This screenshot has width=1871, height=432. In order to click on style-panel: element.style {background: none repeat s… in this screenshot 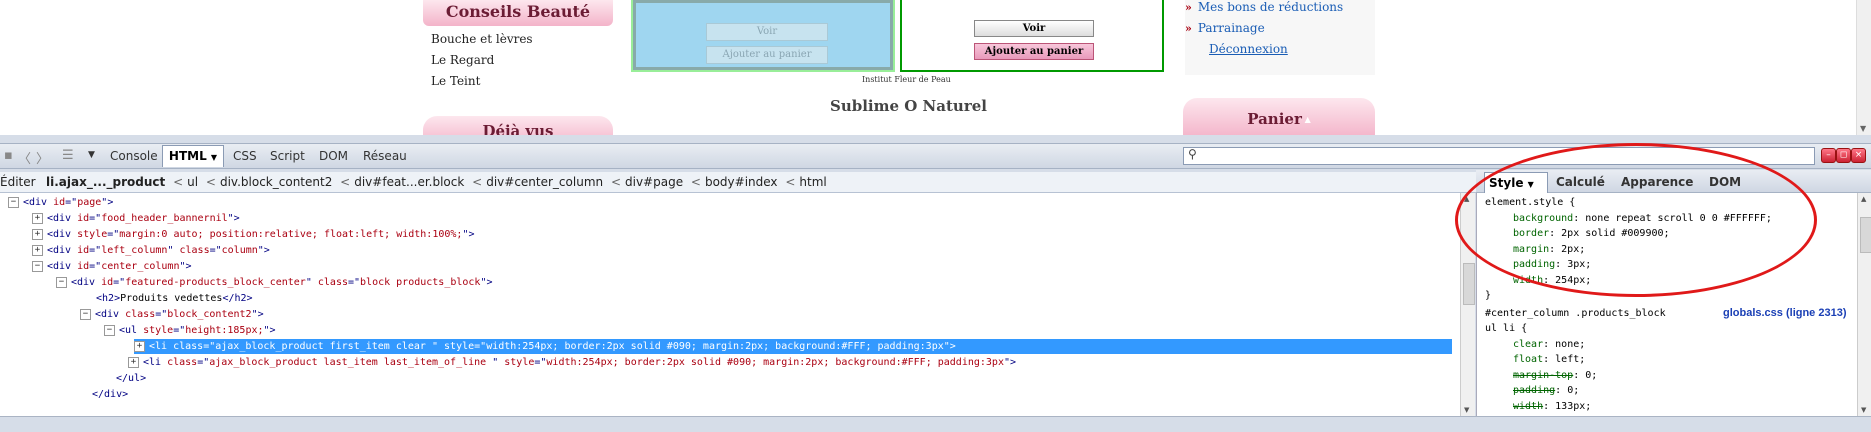, I will do `click(1667, 304)`.